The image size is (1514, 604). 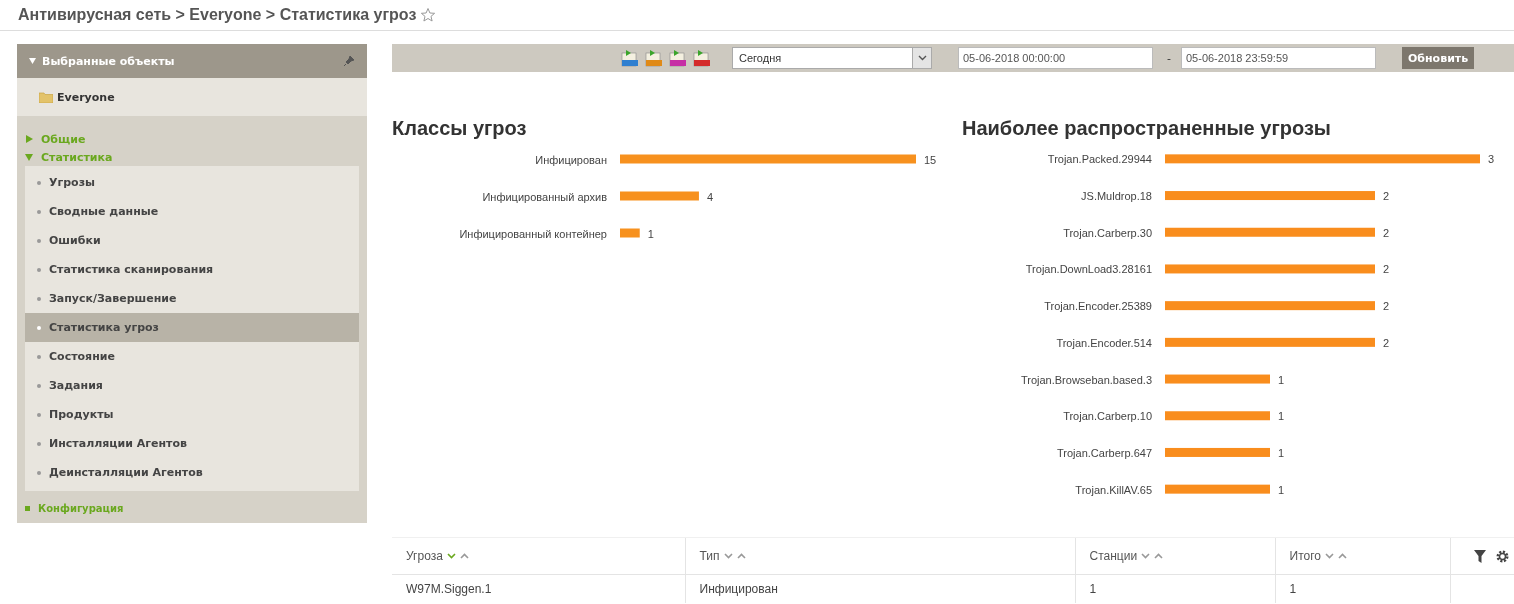 I want to click on category-label: Инфицированный архив, so click(x=544, y=196).